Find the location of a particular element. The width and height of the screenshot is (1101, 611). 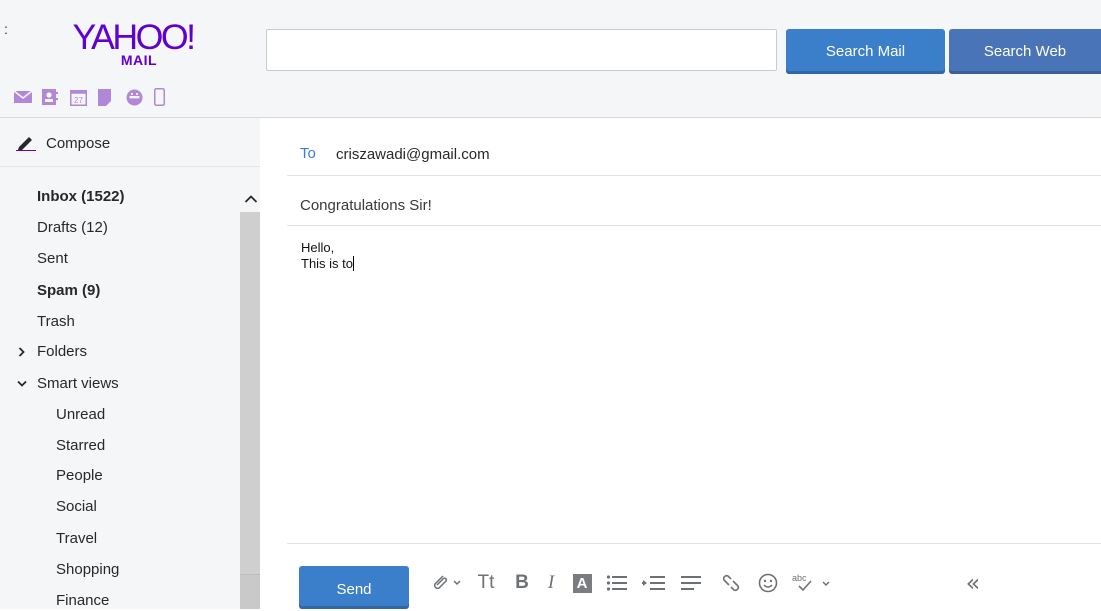

smiley-icon is located at coordinates (768, 583).